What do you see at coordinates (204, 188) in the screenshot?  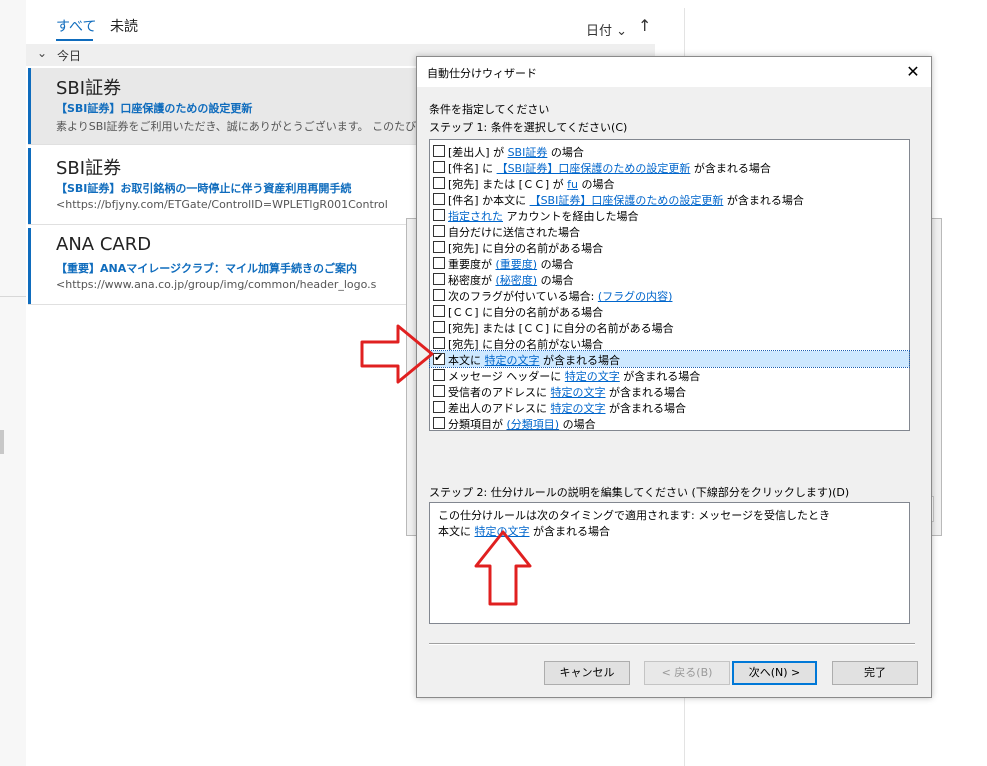 I see `message-subject: 【SBI証券】お取引銘柄の一時停止に伴う資産利用再開手続` at bounding box center [204, 188].